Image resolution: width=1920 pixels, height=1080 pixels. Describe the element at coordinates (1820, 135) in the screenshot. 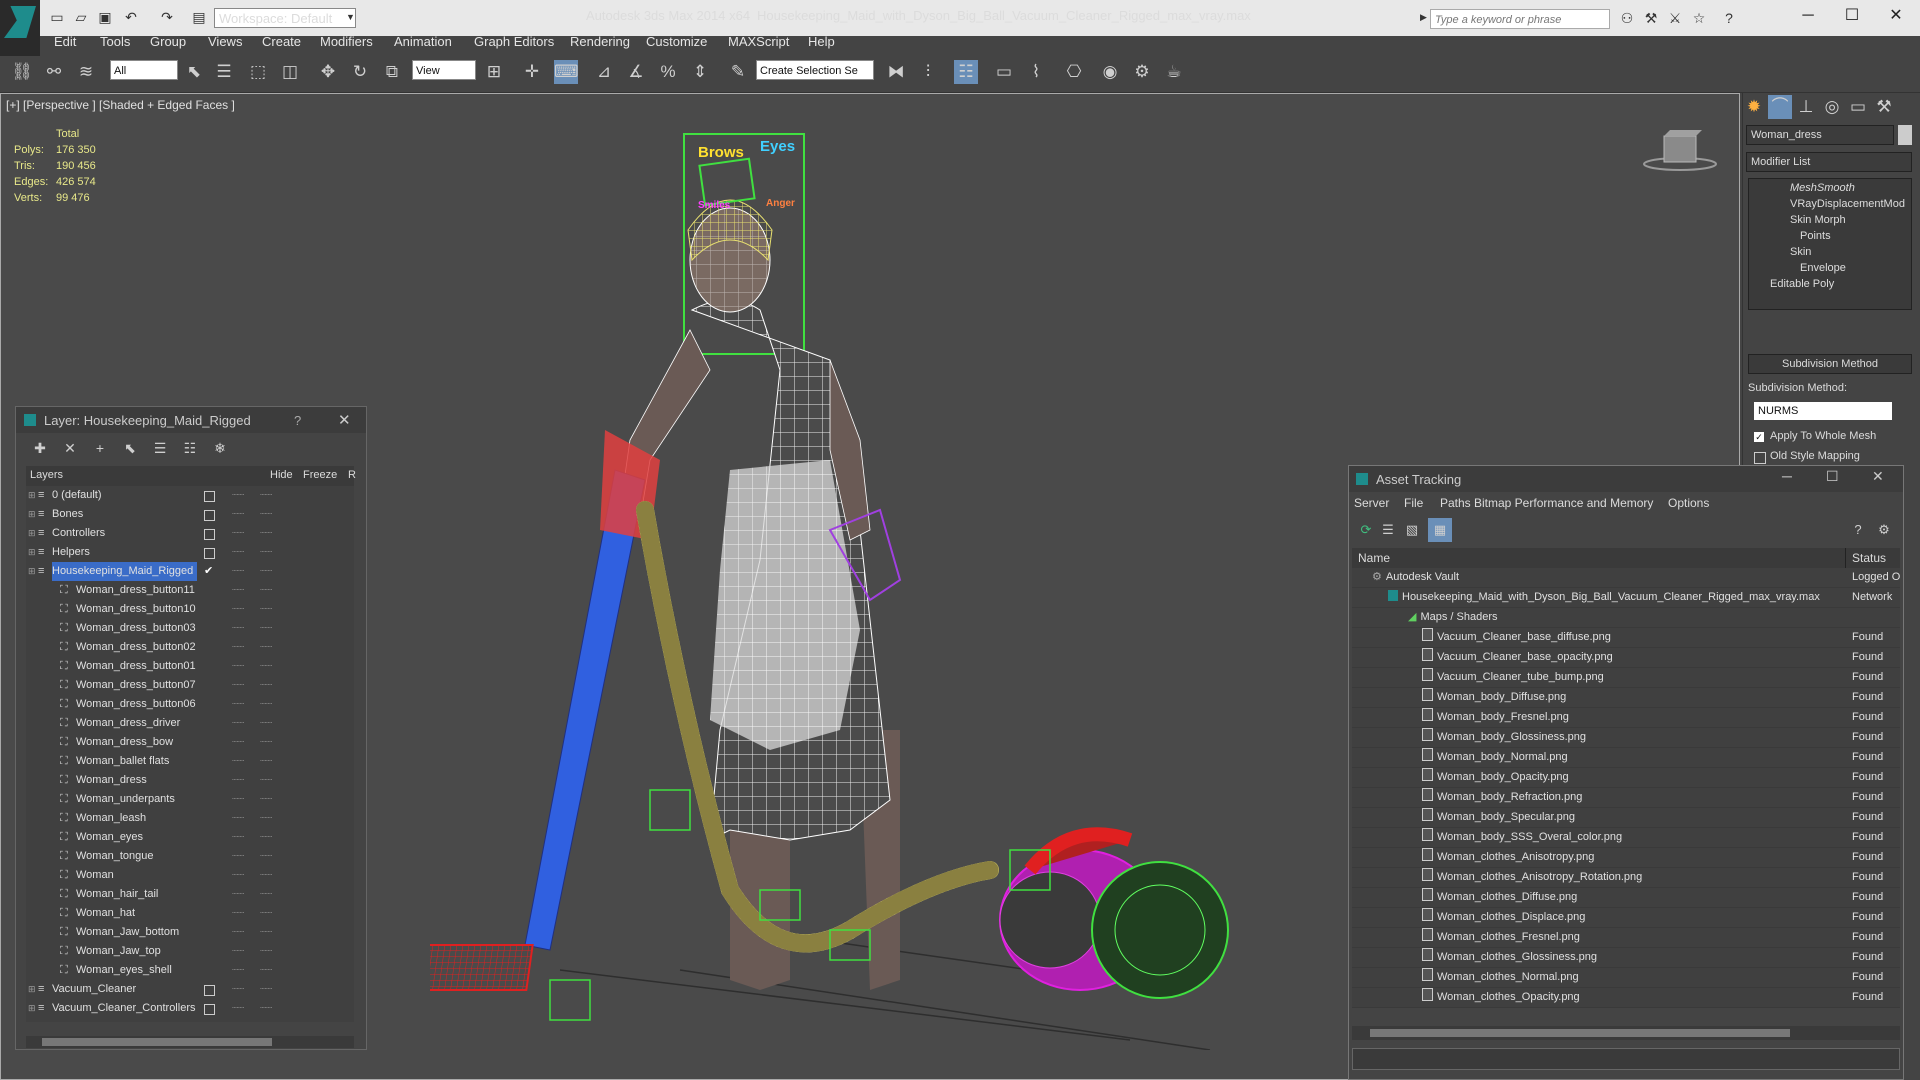

I see `object-name-field: Woman_dress` at that location.